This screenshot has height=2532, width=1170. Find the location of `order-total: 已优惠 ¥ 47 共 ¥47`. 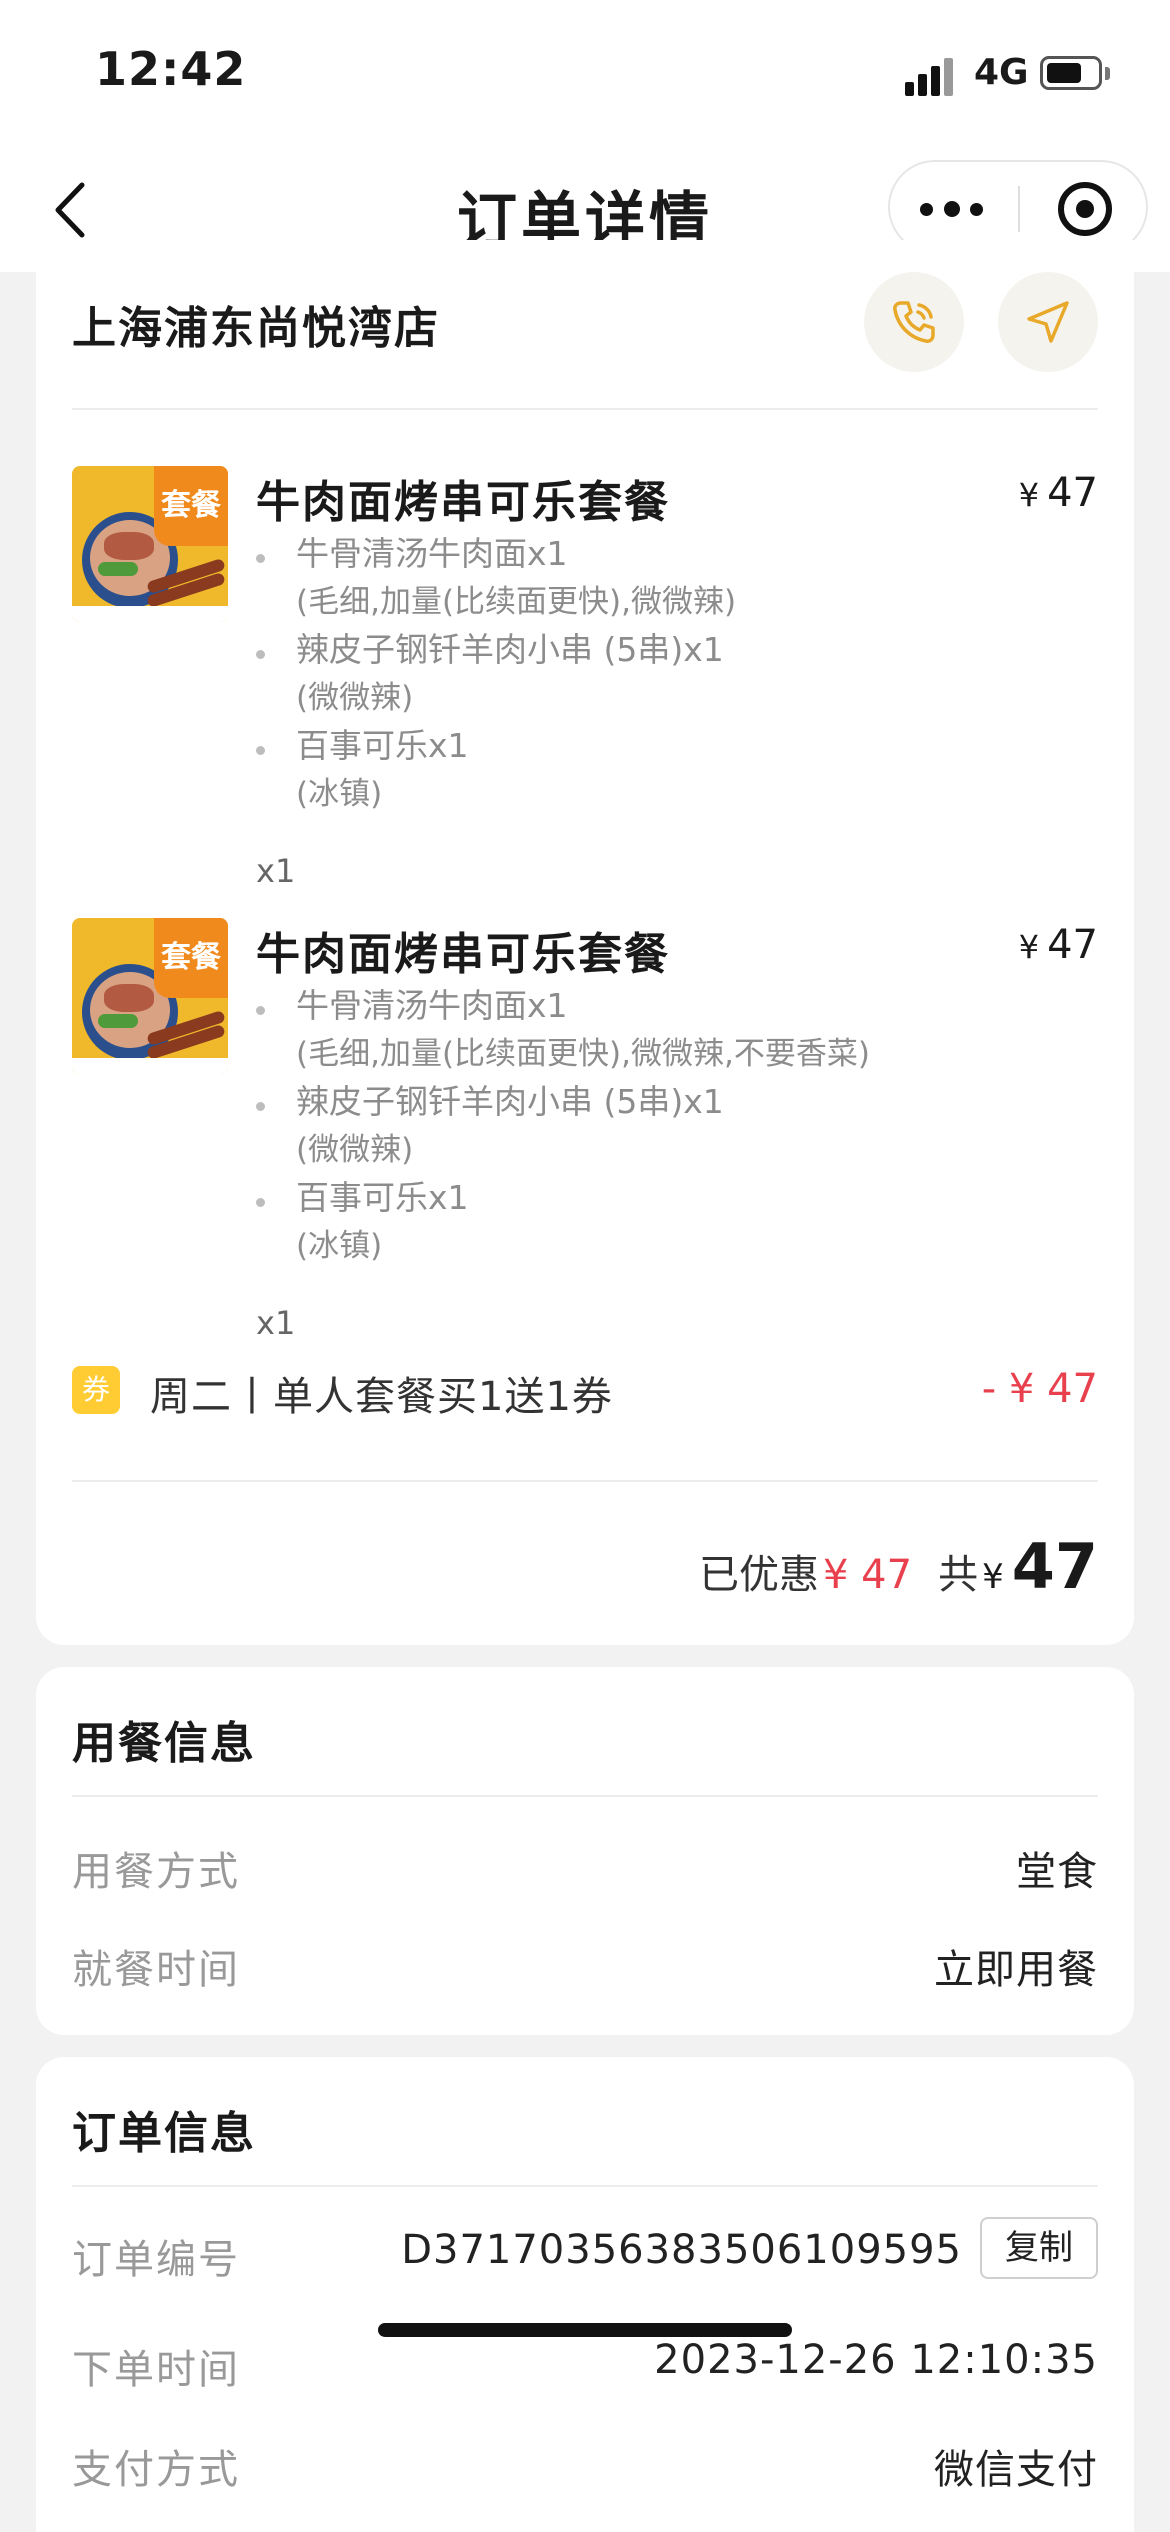

order-total: 已优惠 ¥ 47 共 ¥47 is located at coordinates (898, 1570).